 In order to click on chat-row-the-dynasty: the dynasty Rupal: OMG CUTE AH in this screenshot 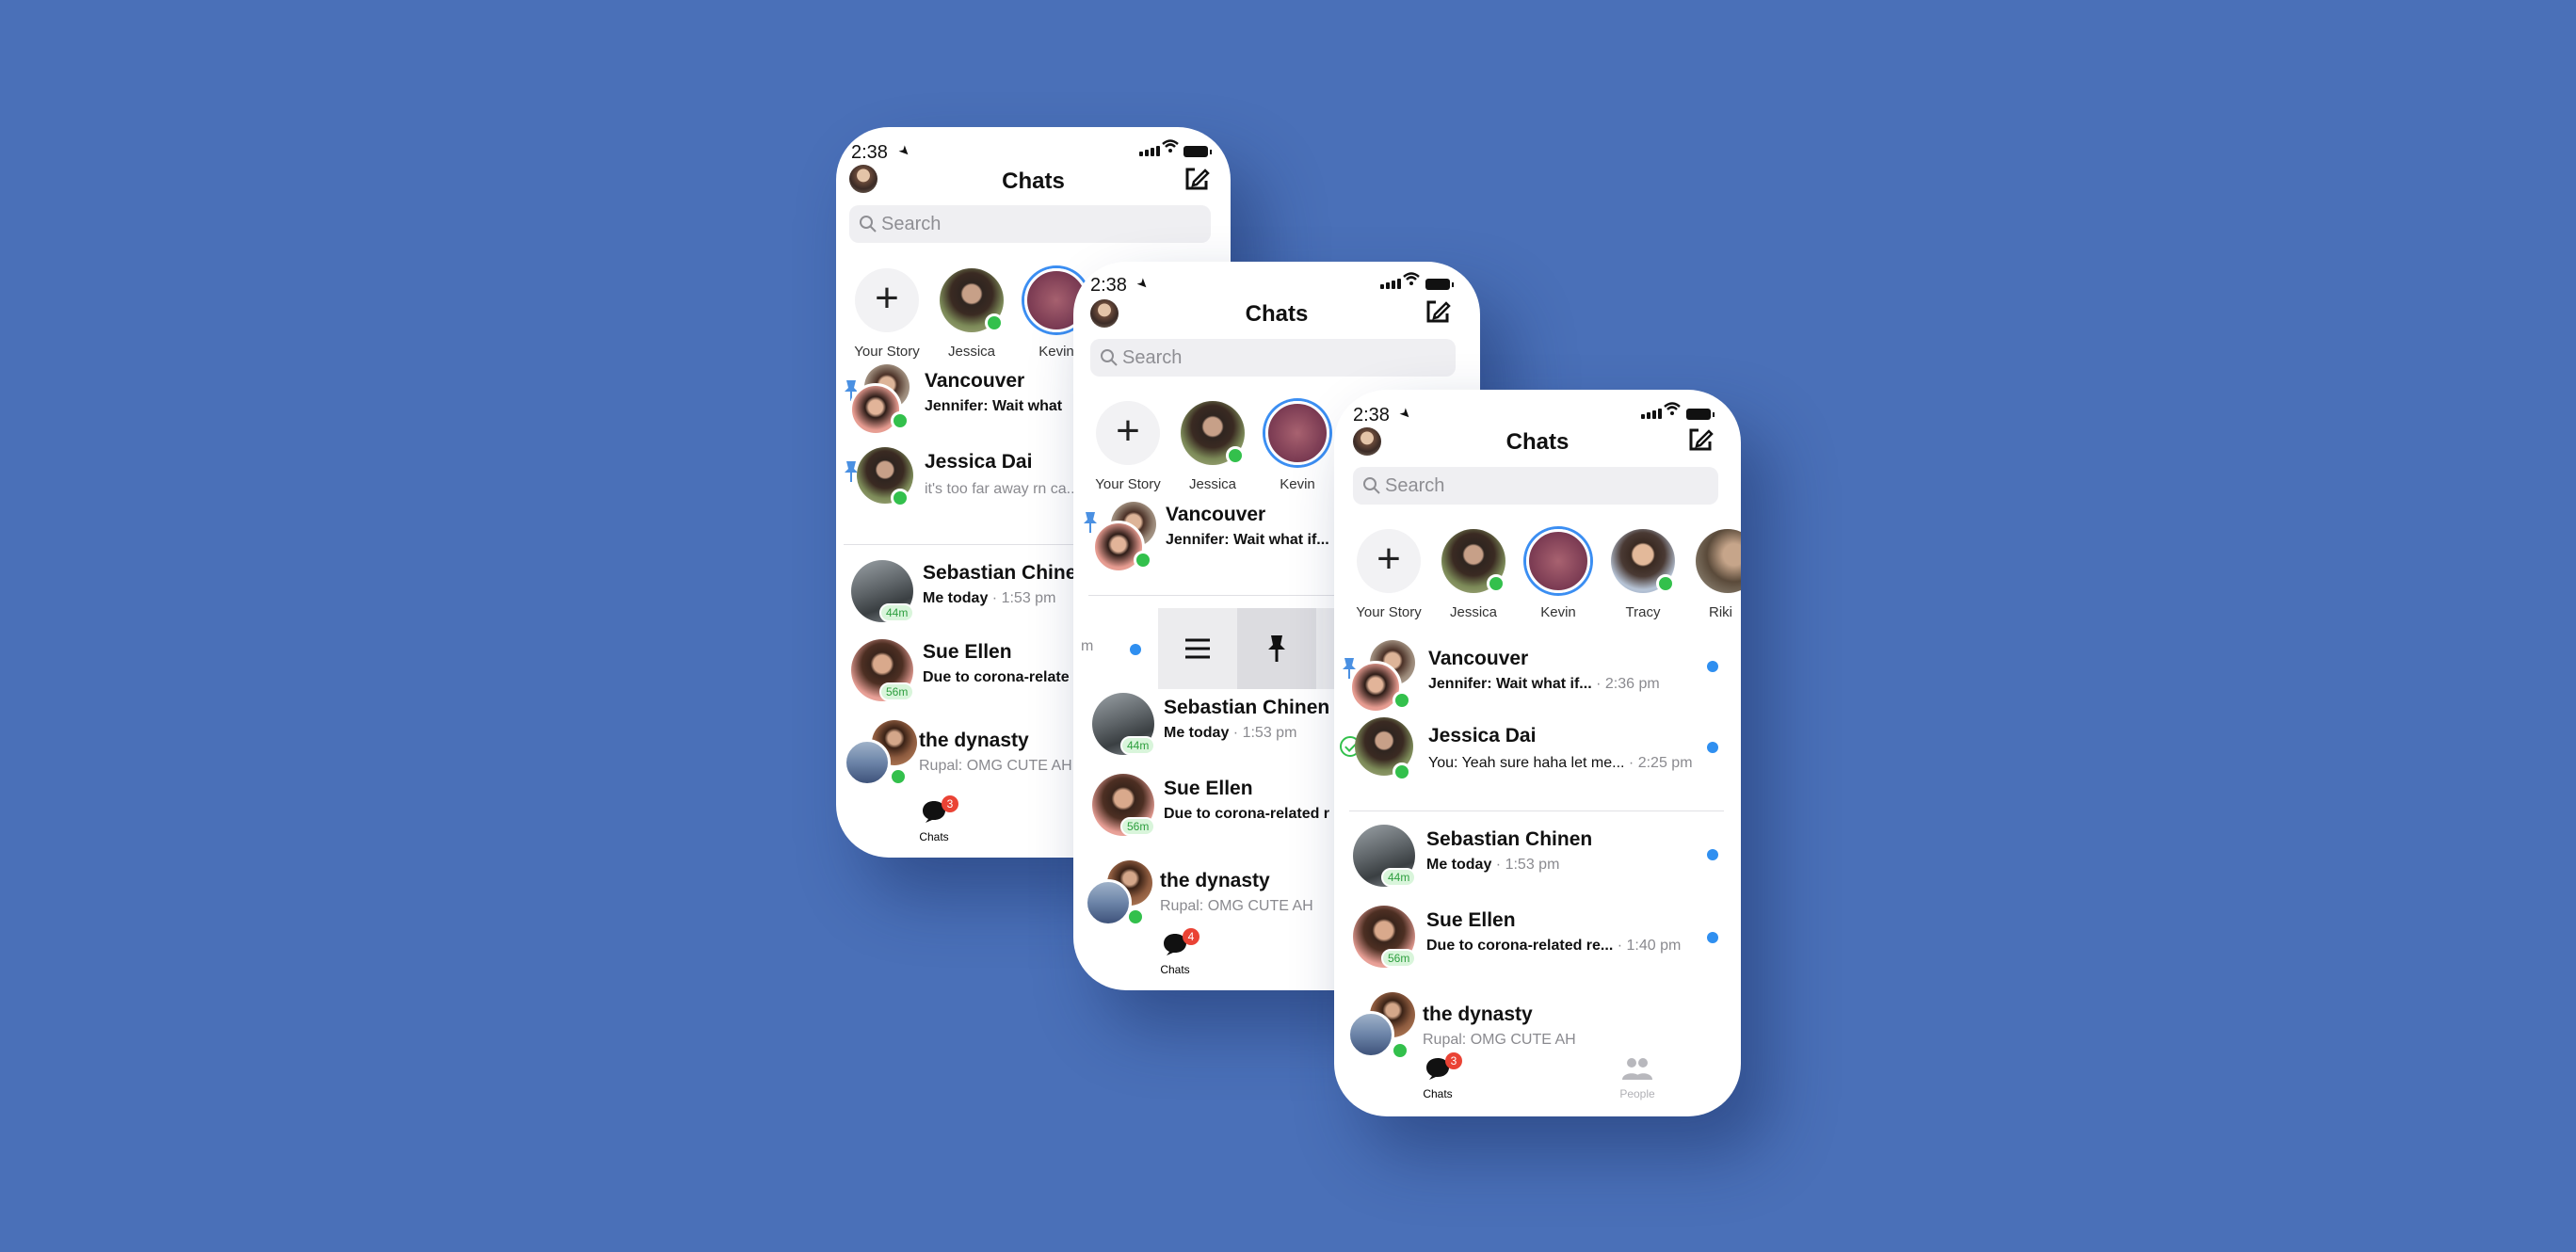, I will do `click(1536, 1023)`.